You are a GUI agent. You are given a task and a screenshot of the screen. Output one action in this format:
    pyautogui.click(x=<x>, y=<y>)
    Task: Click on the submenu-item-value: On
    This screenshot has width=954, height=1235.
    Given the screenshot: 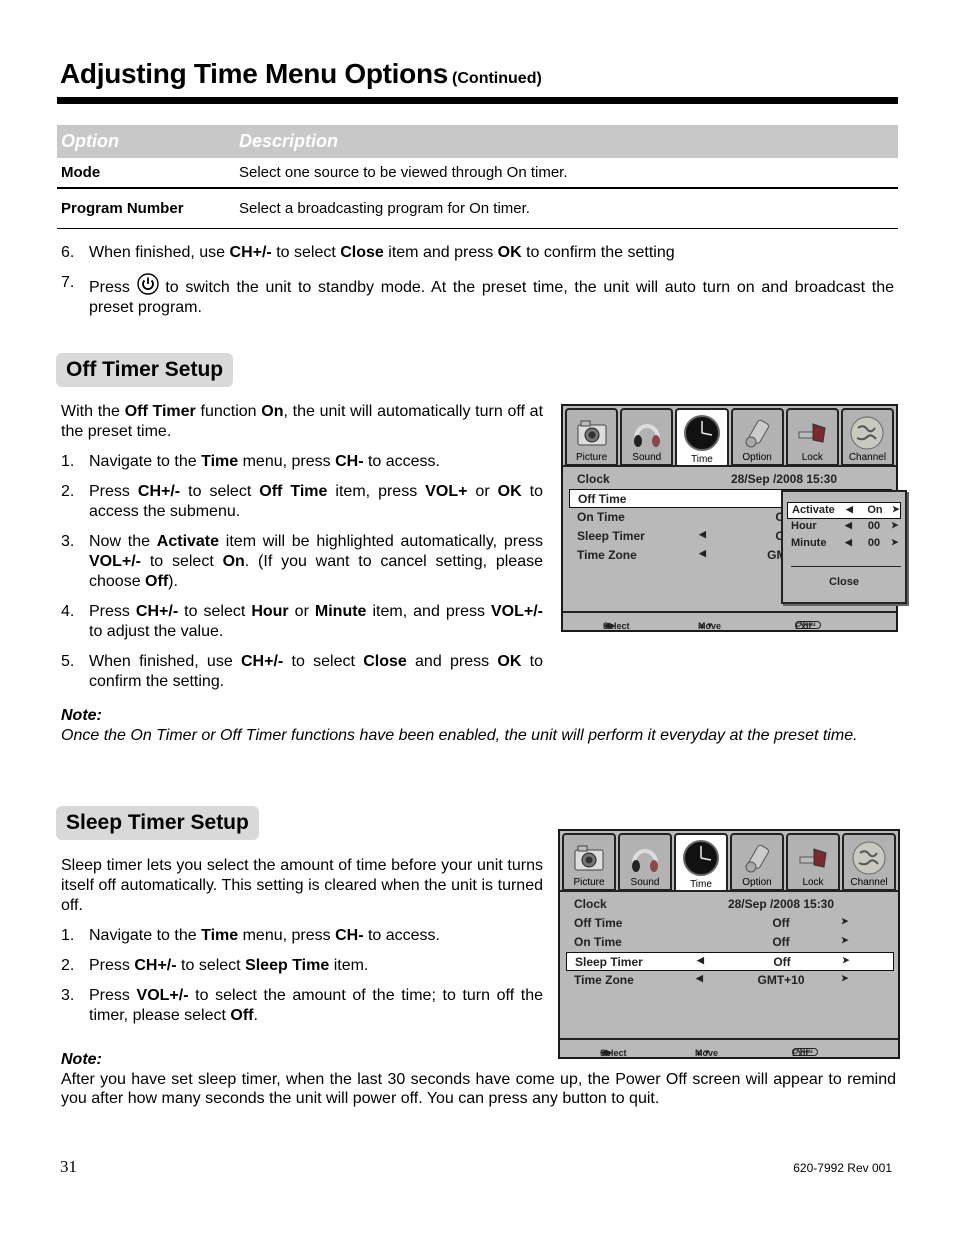 What is the action you would take?
    pyautogui.click(x=875, y=510)
    